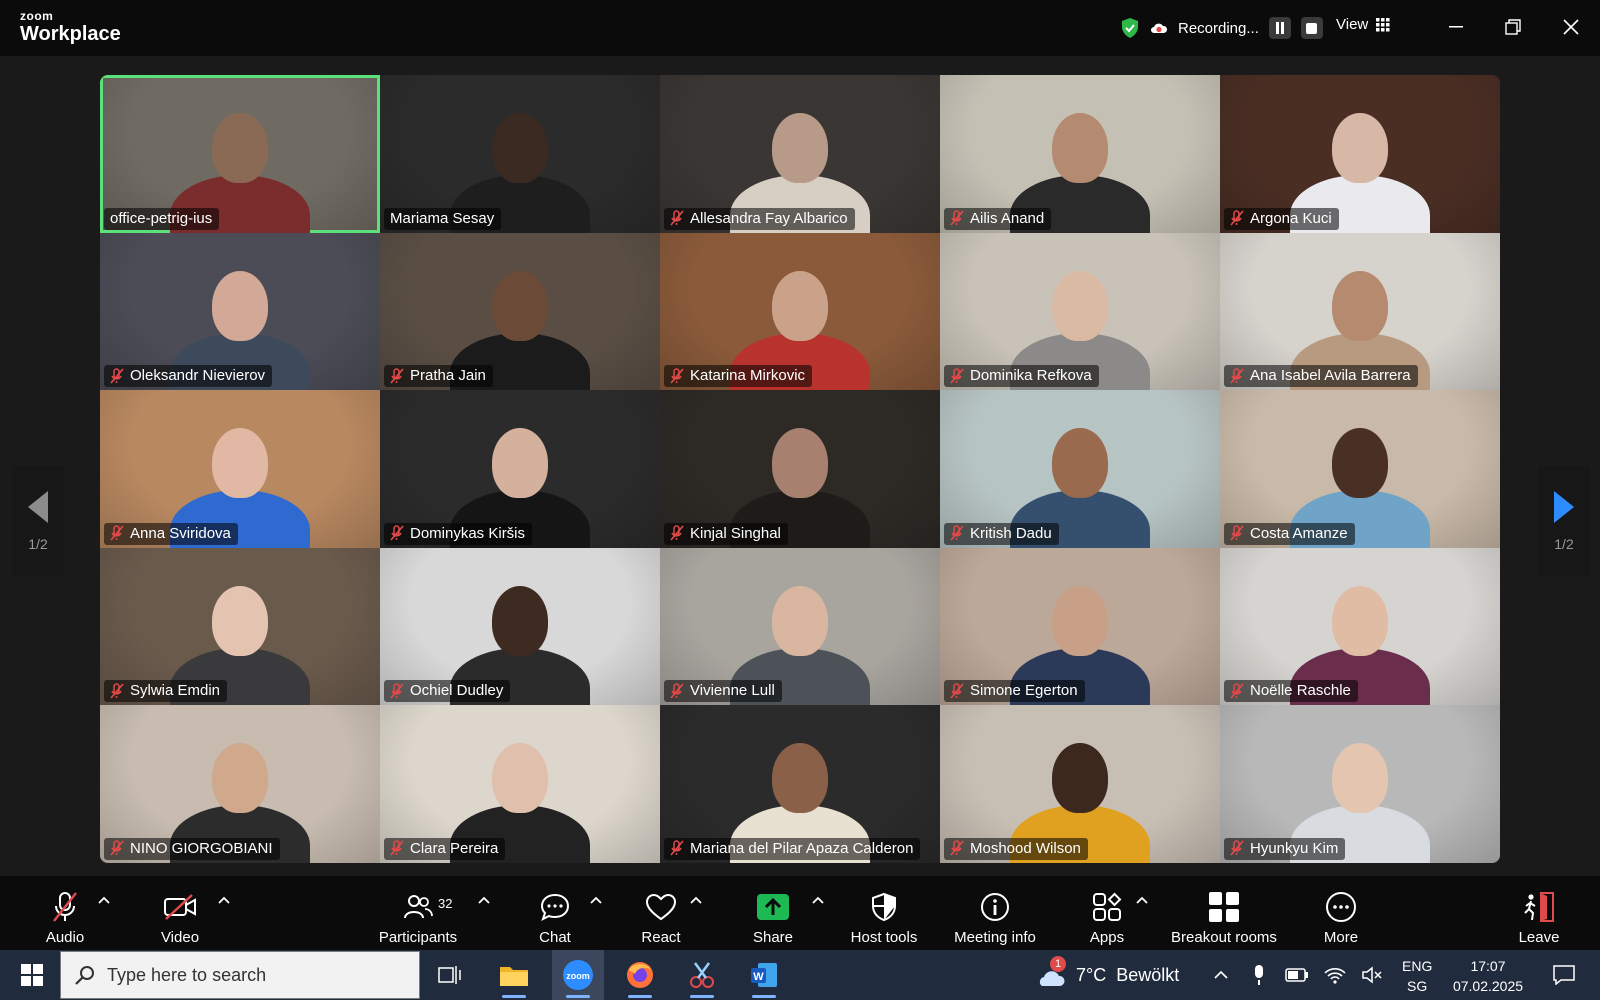 This screenshot has width=1600, height=1000. I want to click on participant-name-tag: Sylwia Emdin, so click(166, 691).